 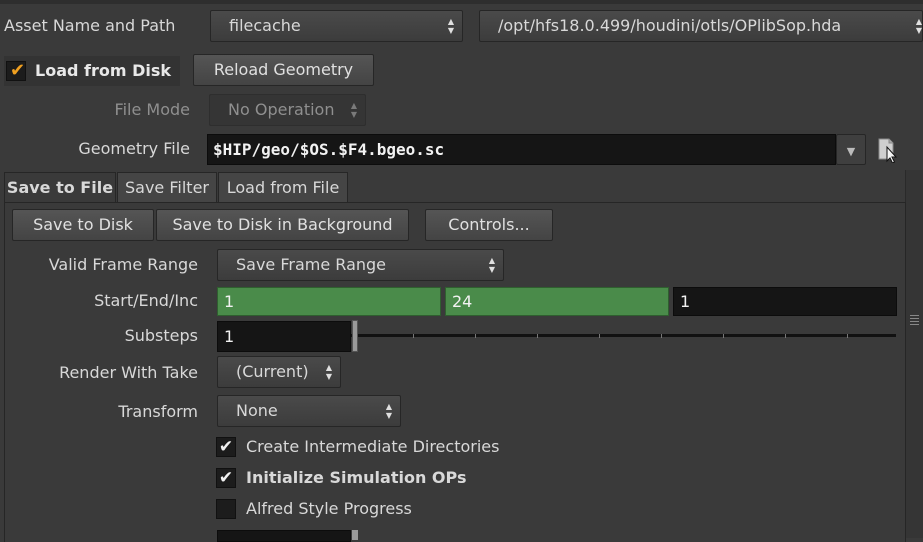 I want to click on substeps-input: 1, so click(x=284, y=336).